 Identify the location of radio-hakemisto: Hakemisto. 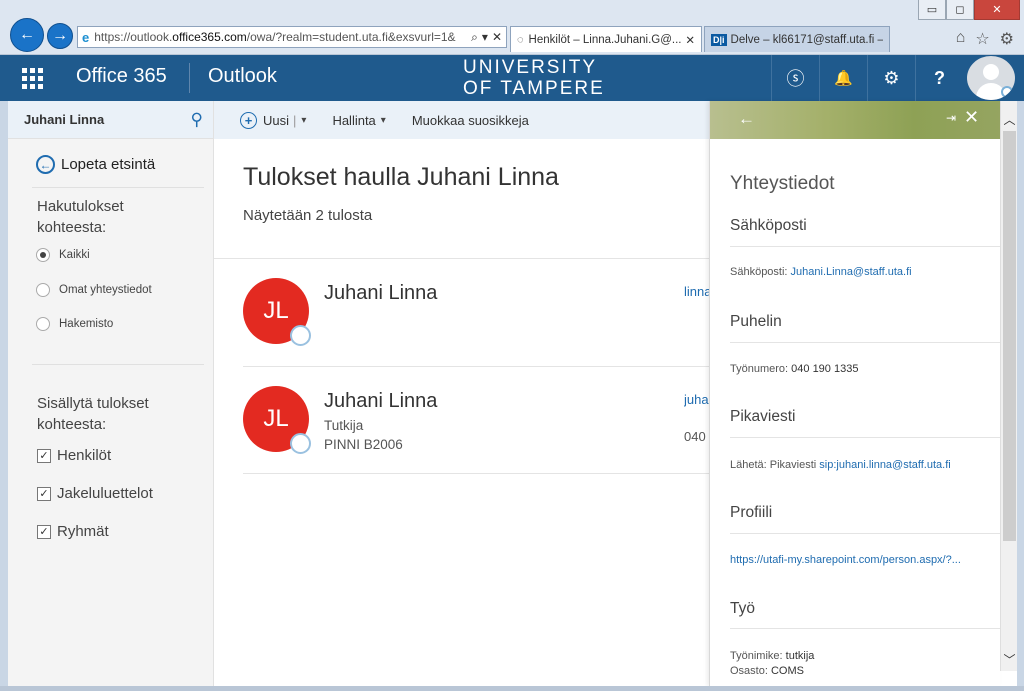
(74, 324).